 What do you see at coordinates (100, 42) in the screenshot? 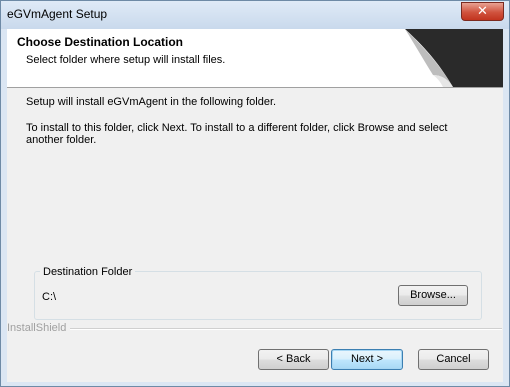
I see `page-title: Choose Destination Location` at bounding box center [100, 42].